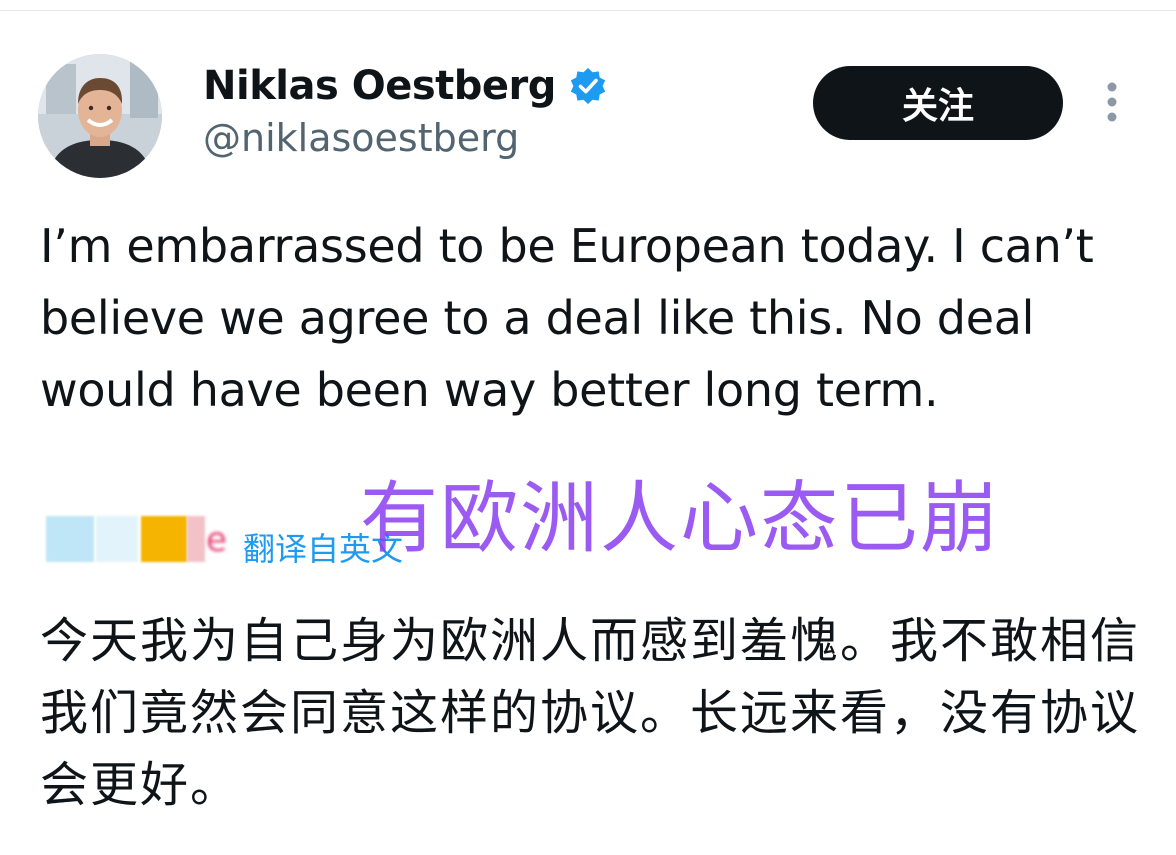 The width and height of the screenshot is (1176, 855). What do you see at coordinates (361, 138) in the screenshot?
I see `handle: @niklasoestberg` at bounding box center [361, 138].